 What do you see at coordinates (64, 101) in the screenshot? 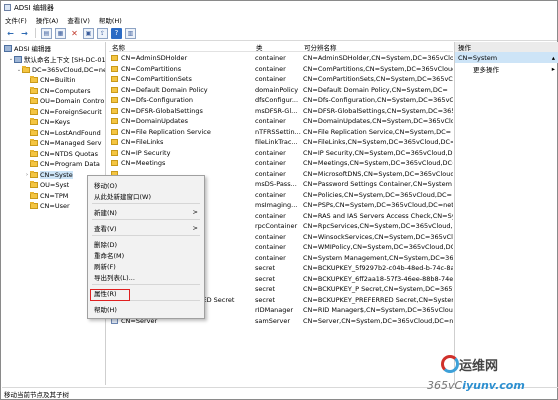
I see `tree-item: OU=Domain Contro` at bounding box center [64, 101].